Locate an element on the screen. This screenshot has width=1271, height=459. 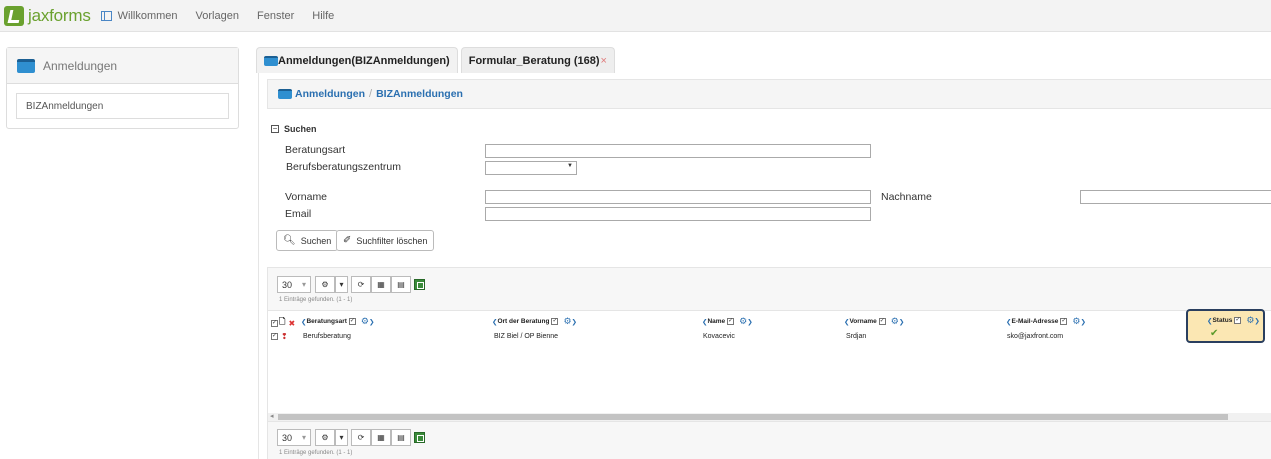
logo-text: jaxforms is located at coordinates (59, 15).